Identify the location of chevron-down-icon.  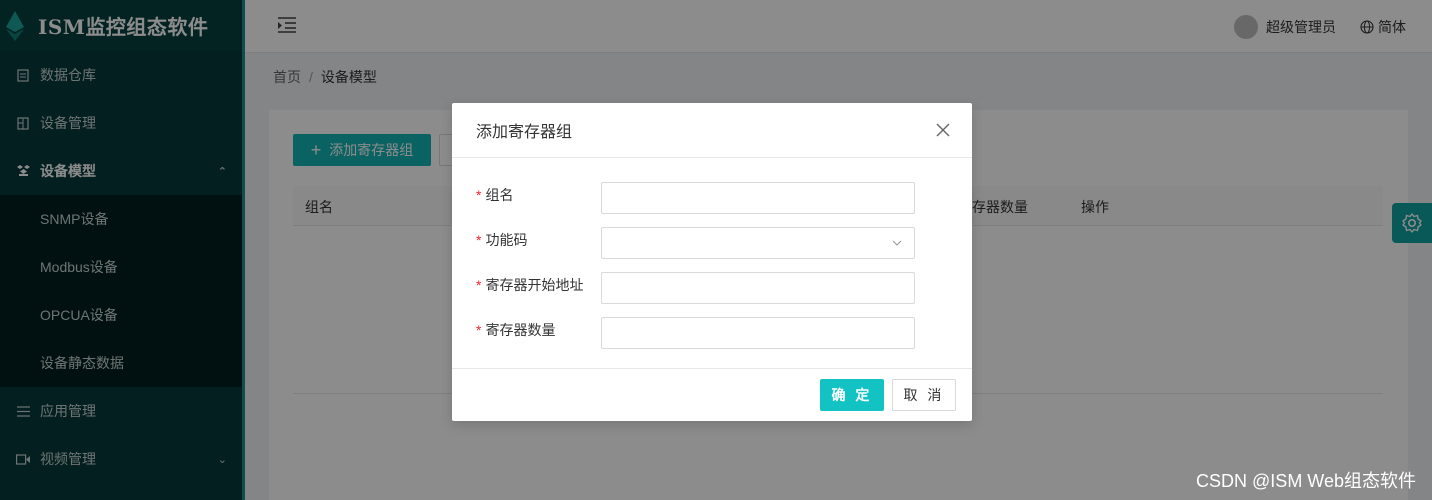
(897, 243).